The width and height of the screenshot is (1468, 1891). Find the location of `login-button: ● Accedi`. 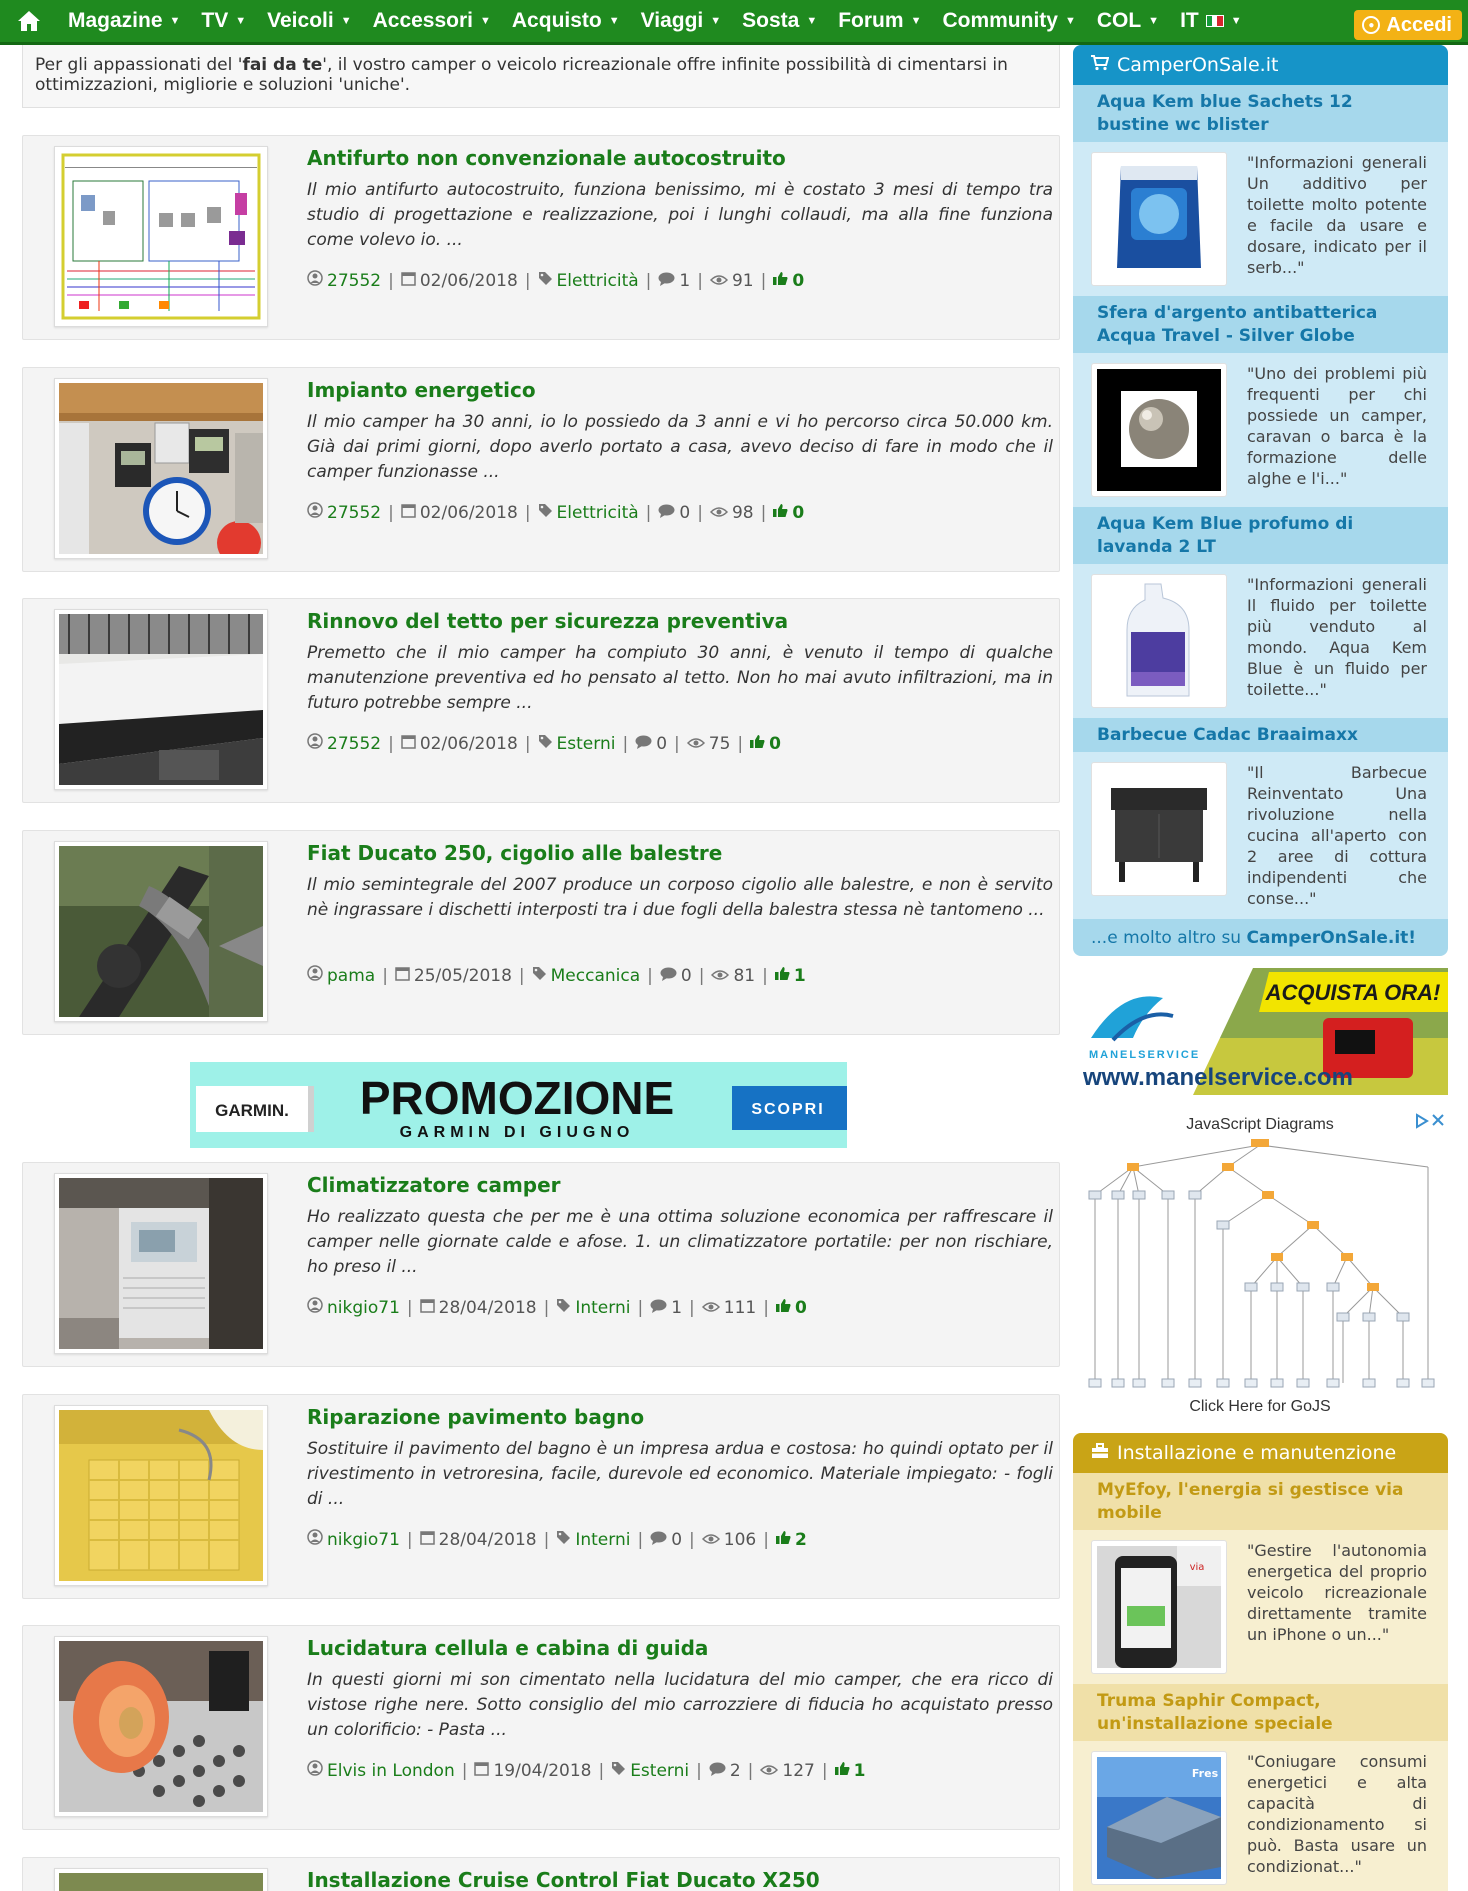

login-button: ● Accedi is located at coordinates (1408, 25).